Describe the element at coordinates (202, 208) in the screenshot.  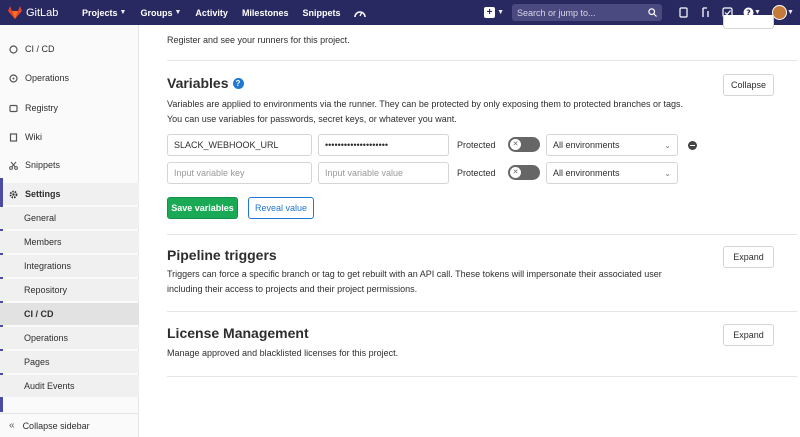
I see `save-variables-button: Save variables` at that location.